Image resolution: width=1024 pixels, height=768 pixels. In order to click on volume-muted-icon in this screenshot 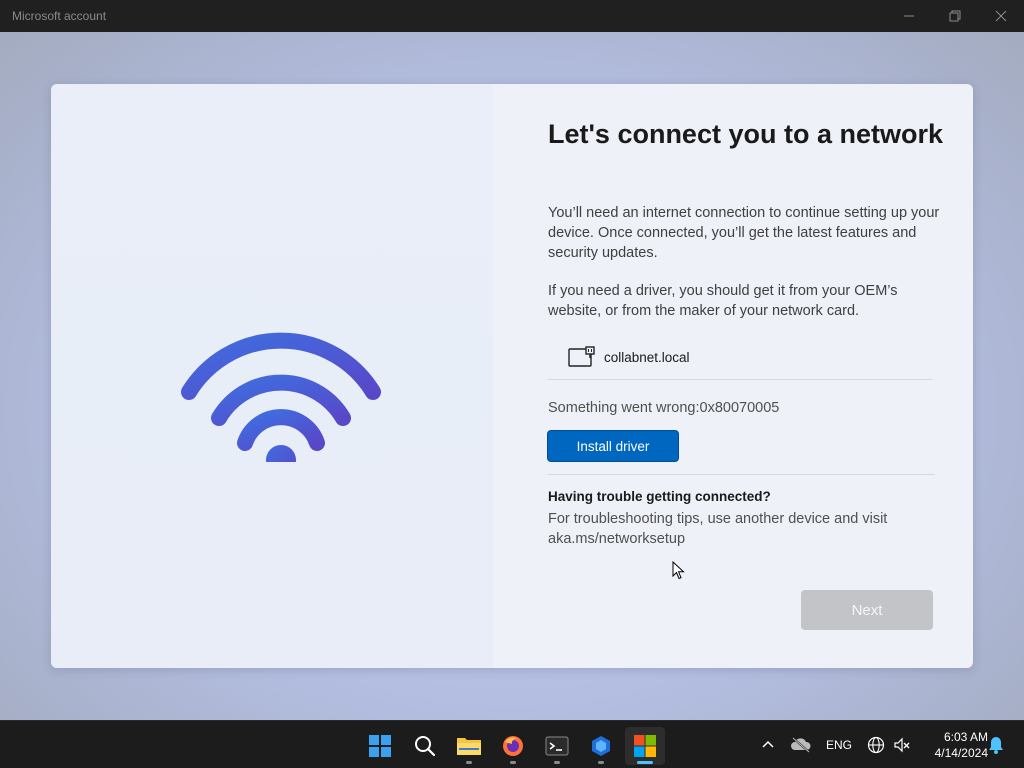, I will do `click(902, 745)`.